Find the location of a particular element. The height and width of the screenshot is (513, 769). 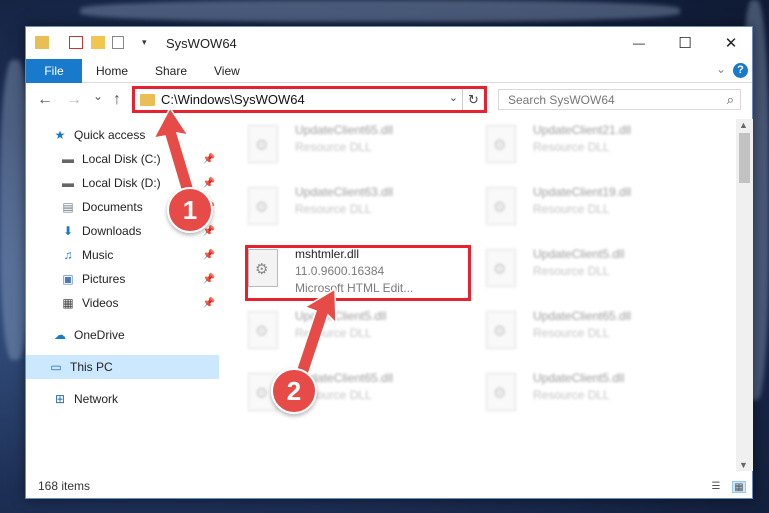

annotation-badge-2: 2 is located at coordinates (294, 391).